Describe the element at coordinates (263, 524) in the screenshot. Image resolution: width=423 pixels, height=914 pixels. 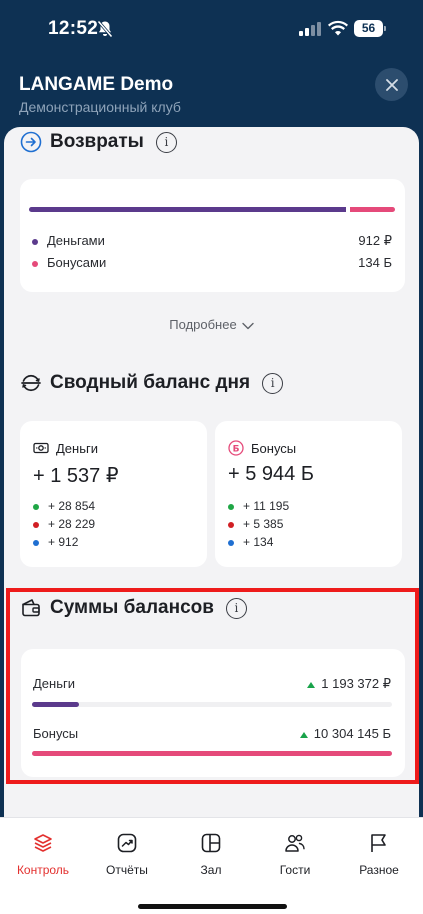
I see `line-value: + 5 385` at that location.